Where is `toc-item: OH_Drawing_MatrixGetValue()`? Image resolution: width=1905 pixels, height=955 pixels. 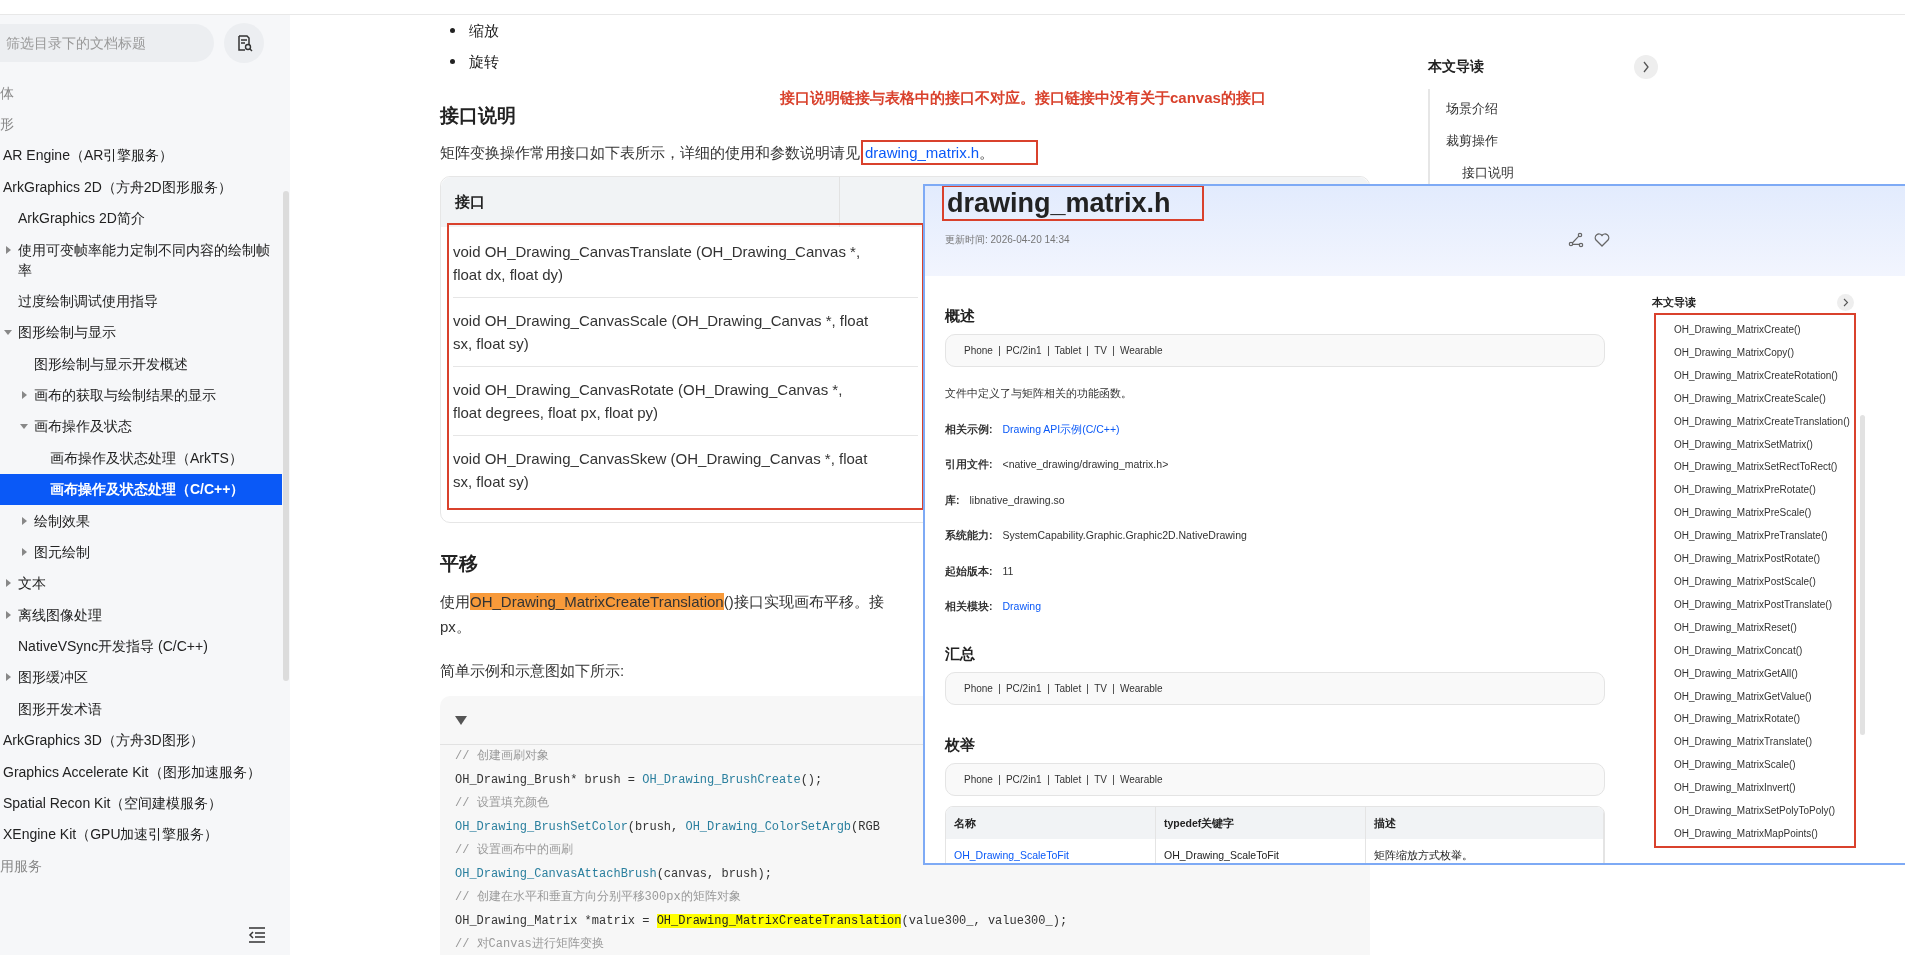 toc-item: OH_Drawing_MatrixGetValue() is located at coordinates (1755, 697).